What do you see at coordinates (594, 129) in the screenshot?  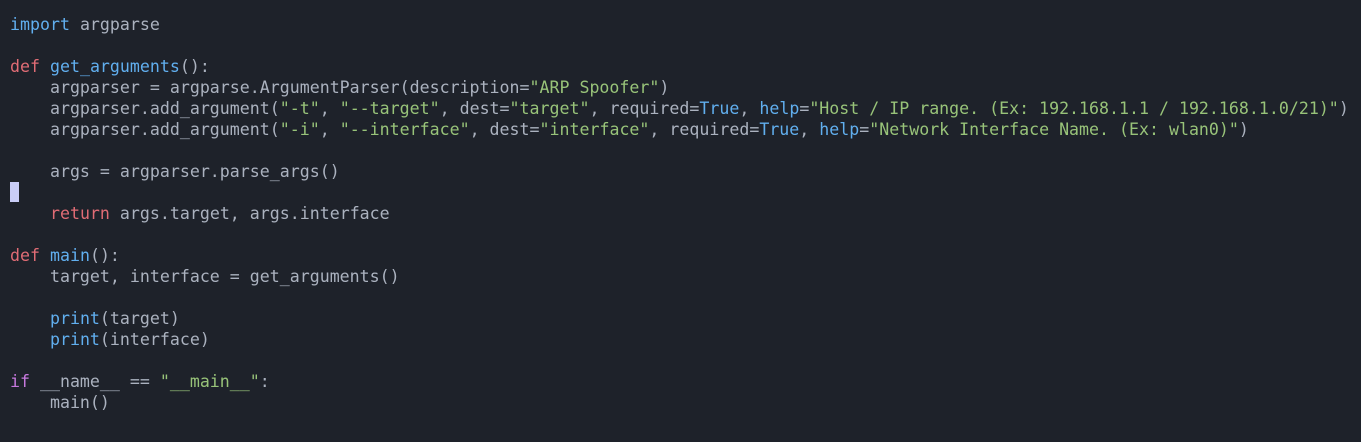 I see `code-token: "interface"` at bounding box center [594, 129].